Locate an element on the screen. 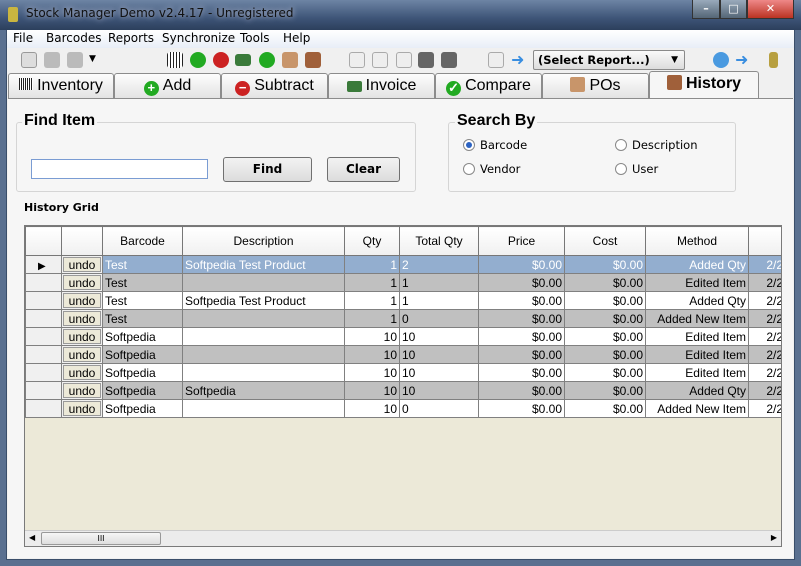 Image resolution: width=801 pixels, height=566 pixels. report-select: (Select Report...) ▼ is located at coordinates (609, 60).